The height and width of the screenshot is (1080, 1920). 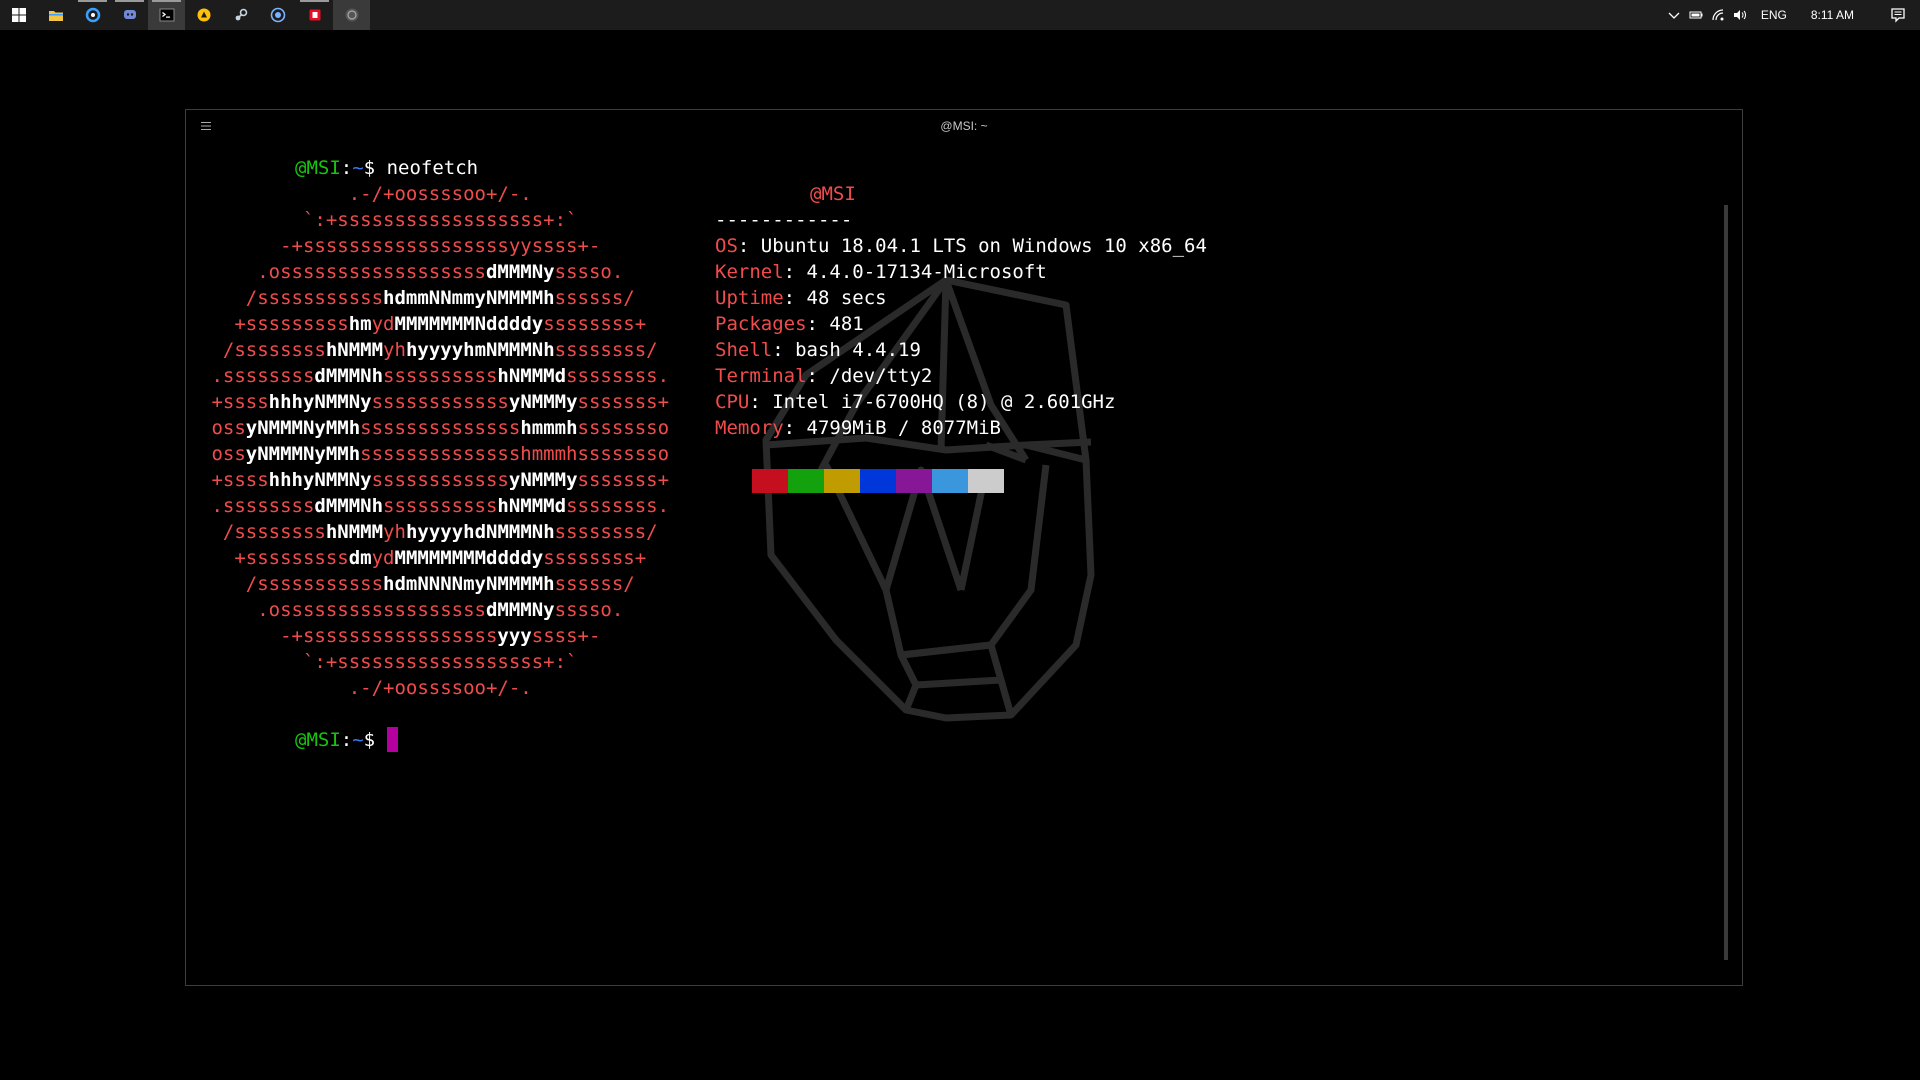 What do you see at coordinates (964, 126) in the screenshot?
I see `window-titlebar: @MSI: ~` at bounding box center [964, 126].